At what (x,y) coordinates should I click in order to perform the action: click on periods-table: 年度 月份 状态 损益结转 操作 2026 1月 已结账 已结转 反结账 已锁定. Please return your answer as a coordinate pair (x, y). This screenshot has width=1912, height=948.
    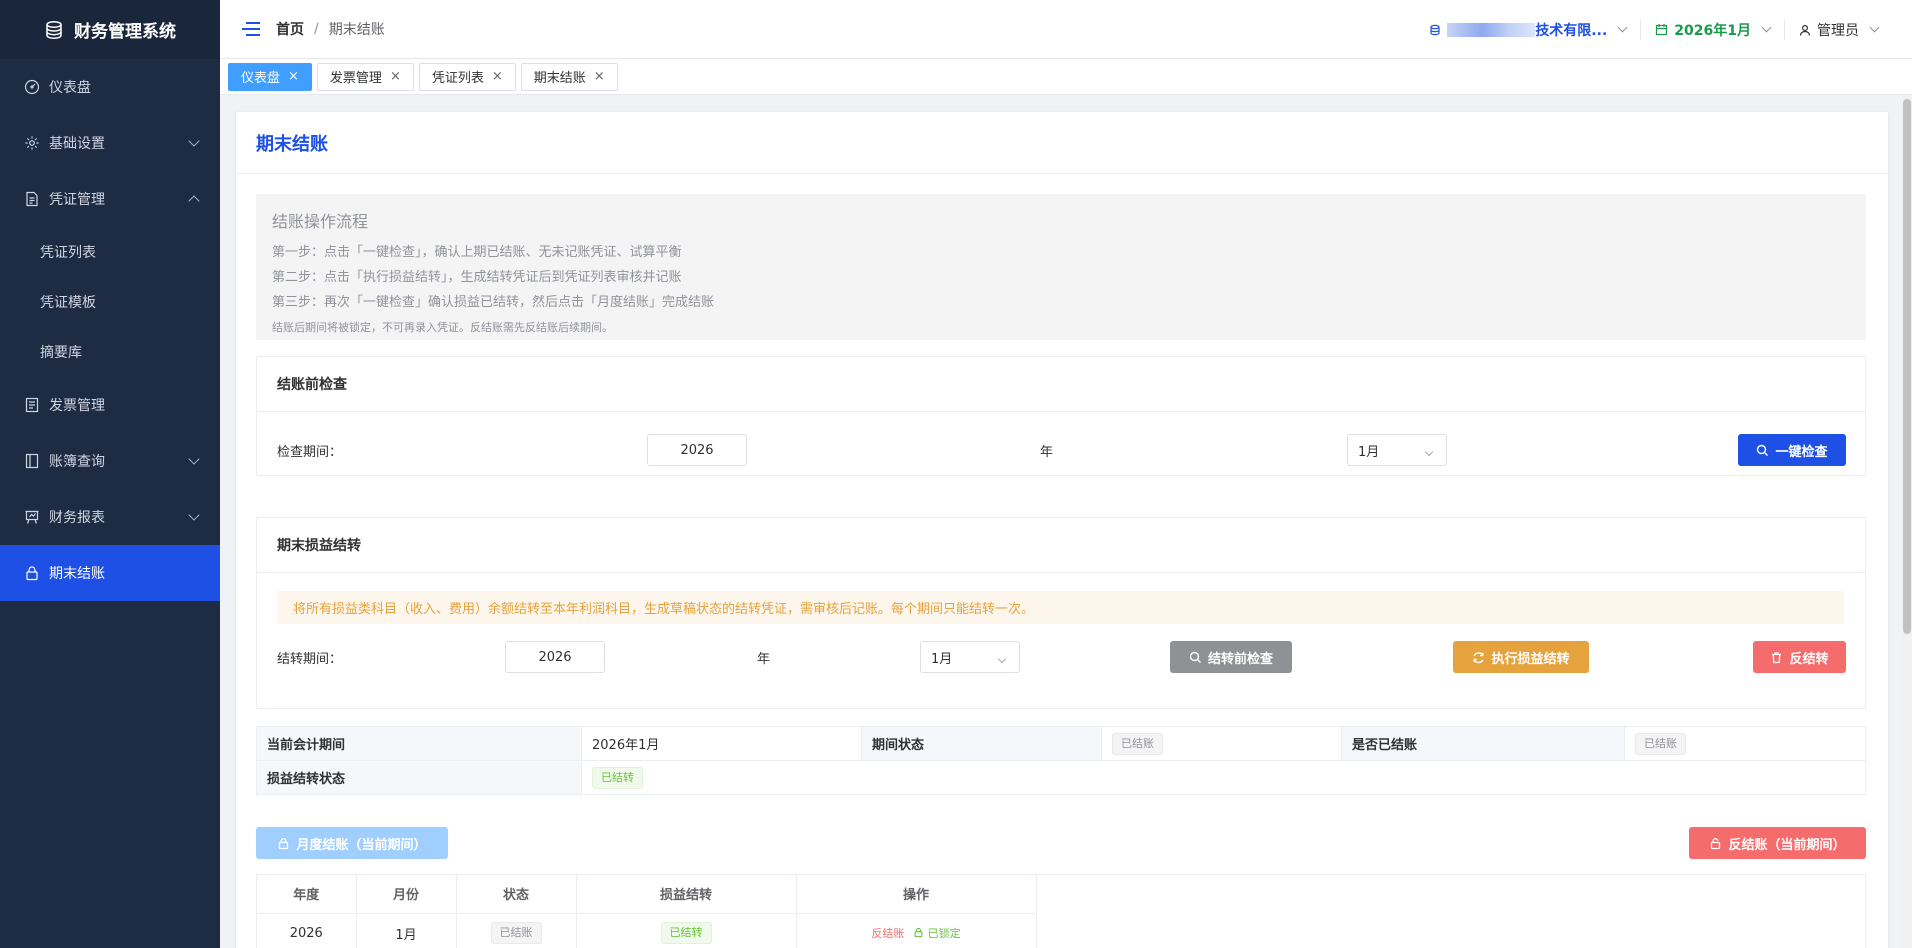
    Looking at the image, I should click on (647, 911).